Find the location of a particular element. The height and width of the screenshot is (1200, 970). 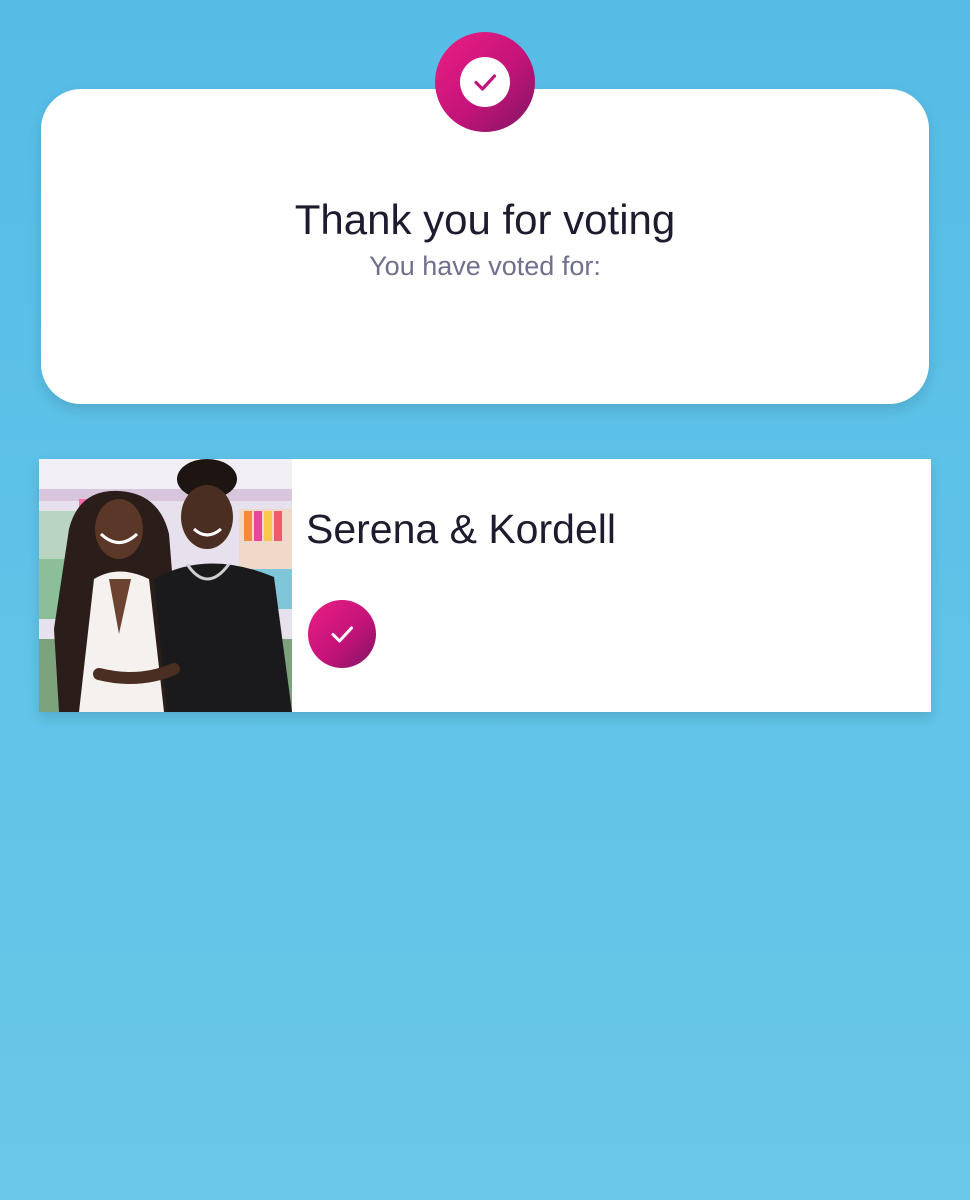

couple-name: Serena & Kordell is located at coordinates (461, 529).